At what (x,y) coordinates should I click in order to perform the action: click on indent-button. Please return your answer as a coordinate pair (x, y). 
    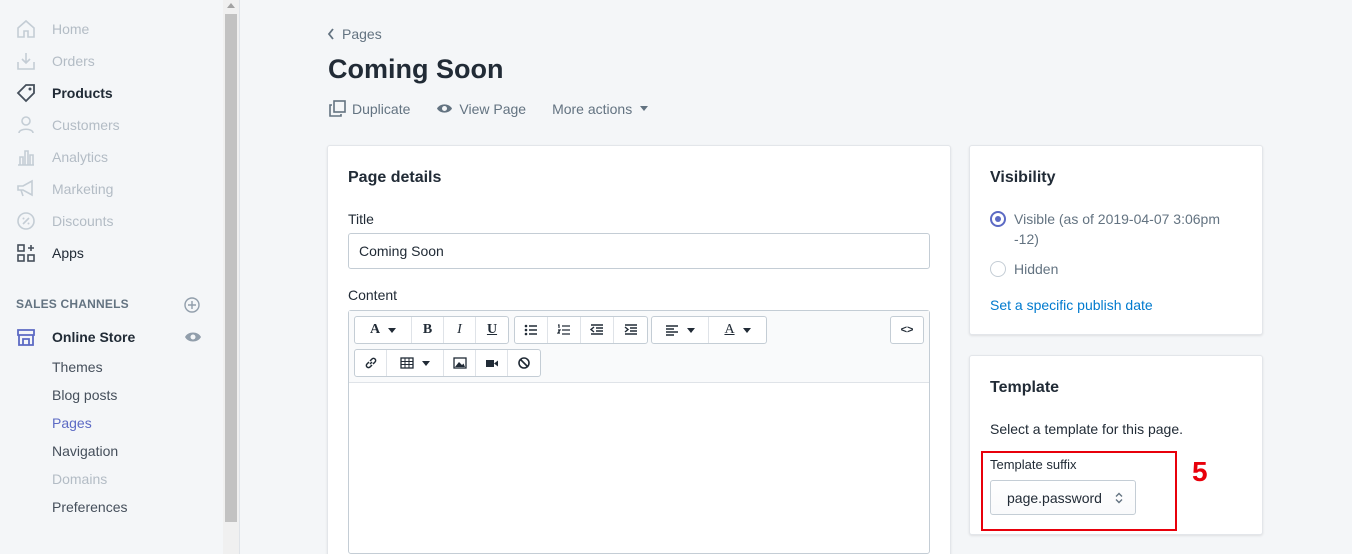
    Looking at the image, I should click on (630, 330).